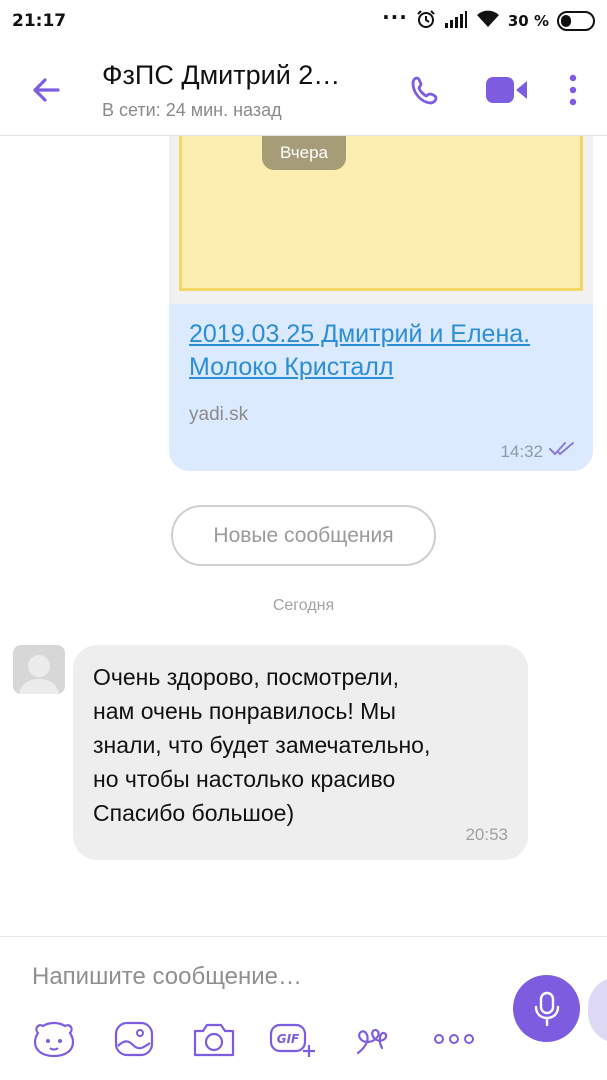 This screenshot has width=607, height=1080. I want to click on sticker-icon, so click(54, 1039).